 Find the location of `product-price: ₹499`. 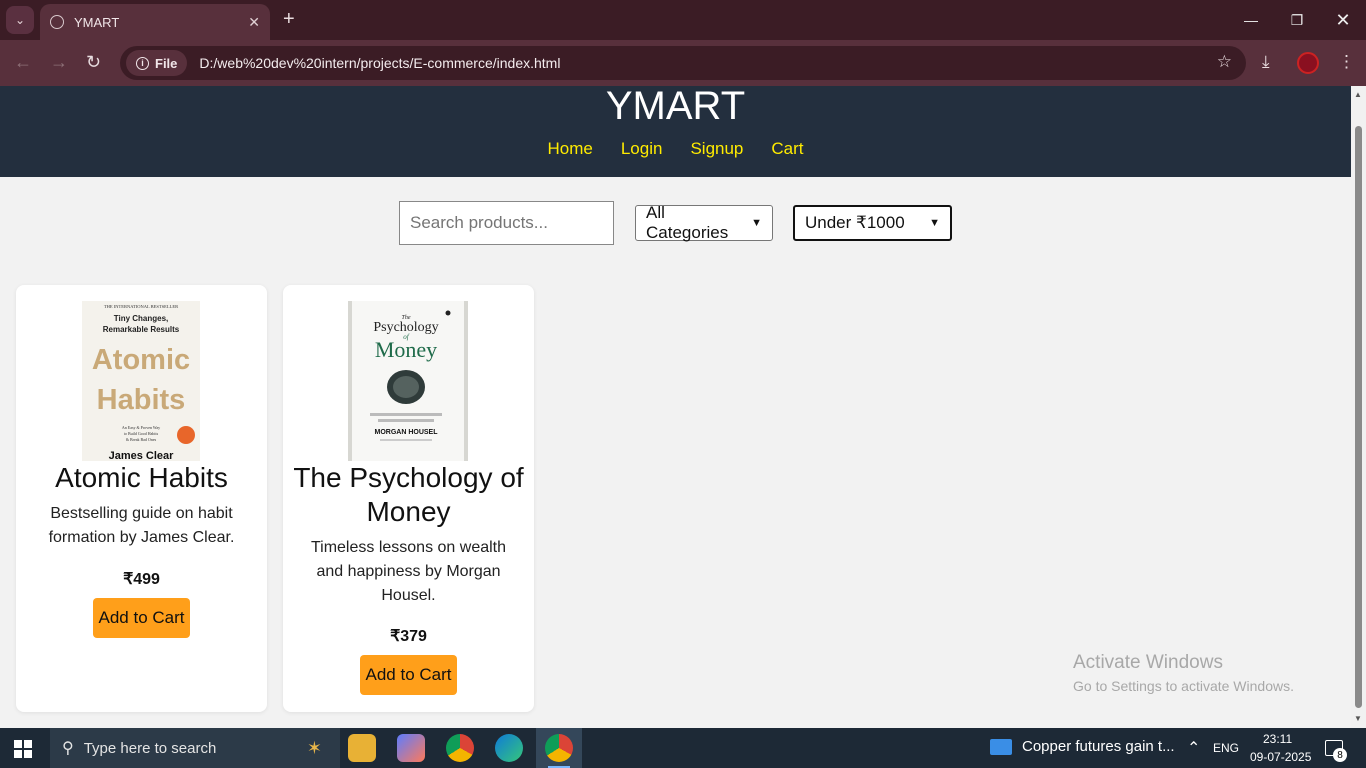

product-price: ₹499 is located at coordinates (141, 579).